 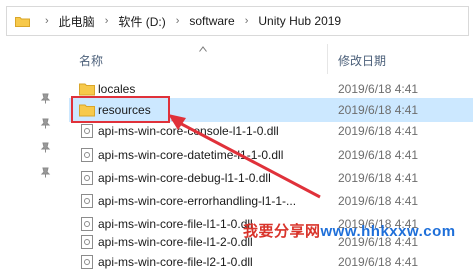 I want to click on watermark: 我要分享网www.hhkxxw.com, so click(x=349, y=230).